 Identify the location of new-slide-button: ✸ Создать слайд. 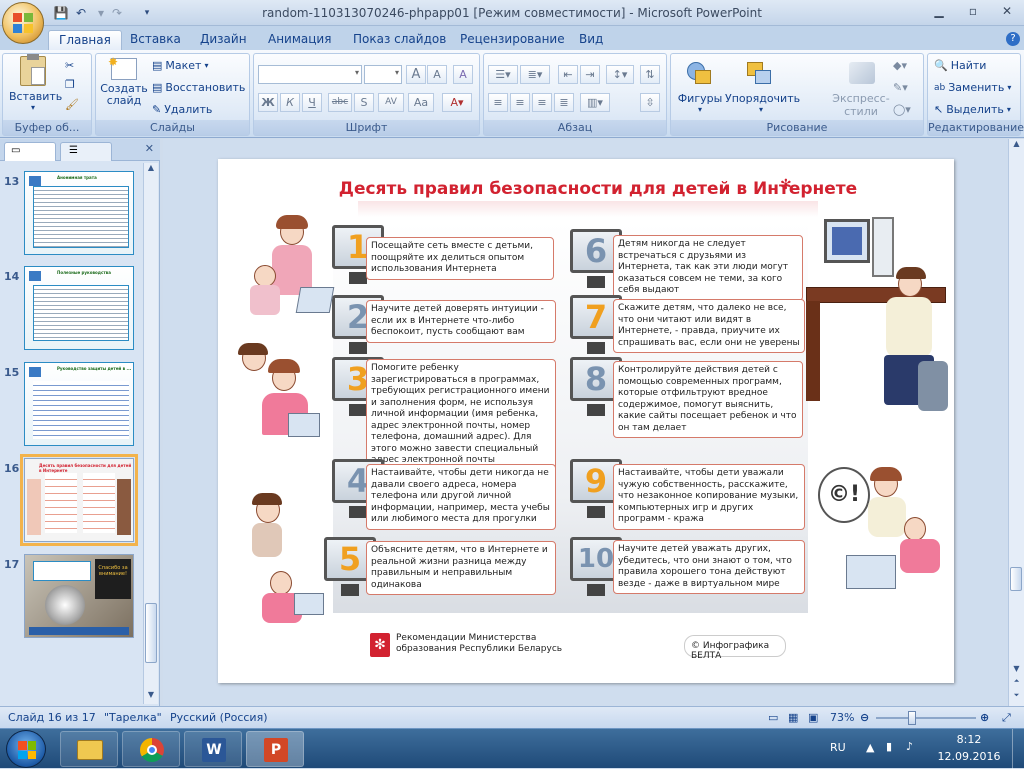
(124, 81).